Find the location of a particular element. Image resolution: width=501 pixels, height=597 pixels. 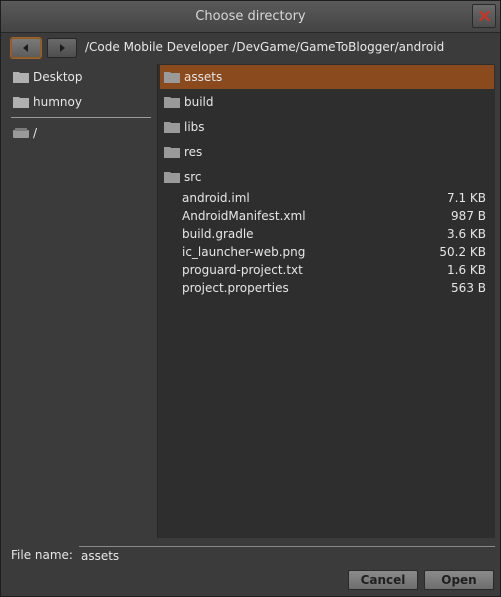

folder-name: assets is located at coordinates (203, 77).